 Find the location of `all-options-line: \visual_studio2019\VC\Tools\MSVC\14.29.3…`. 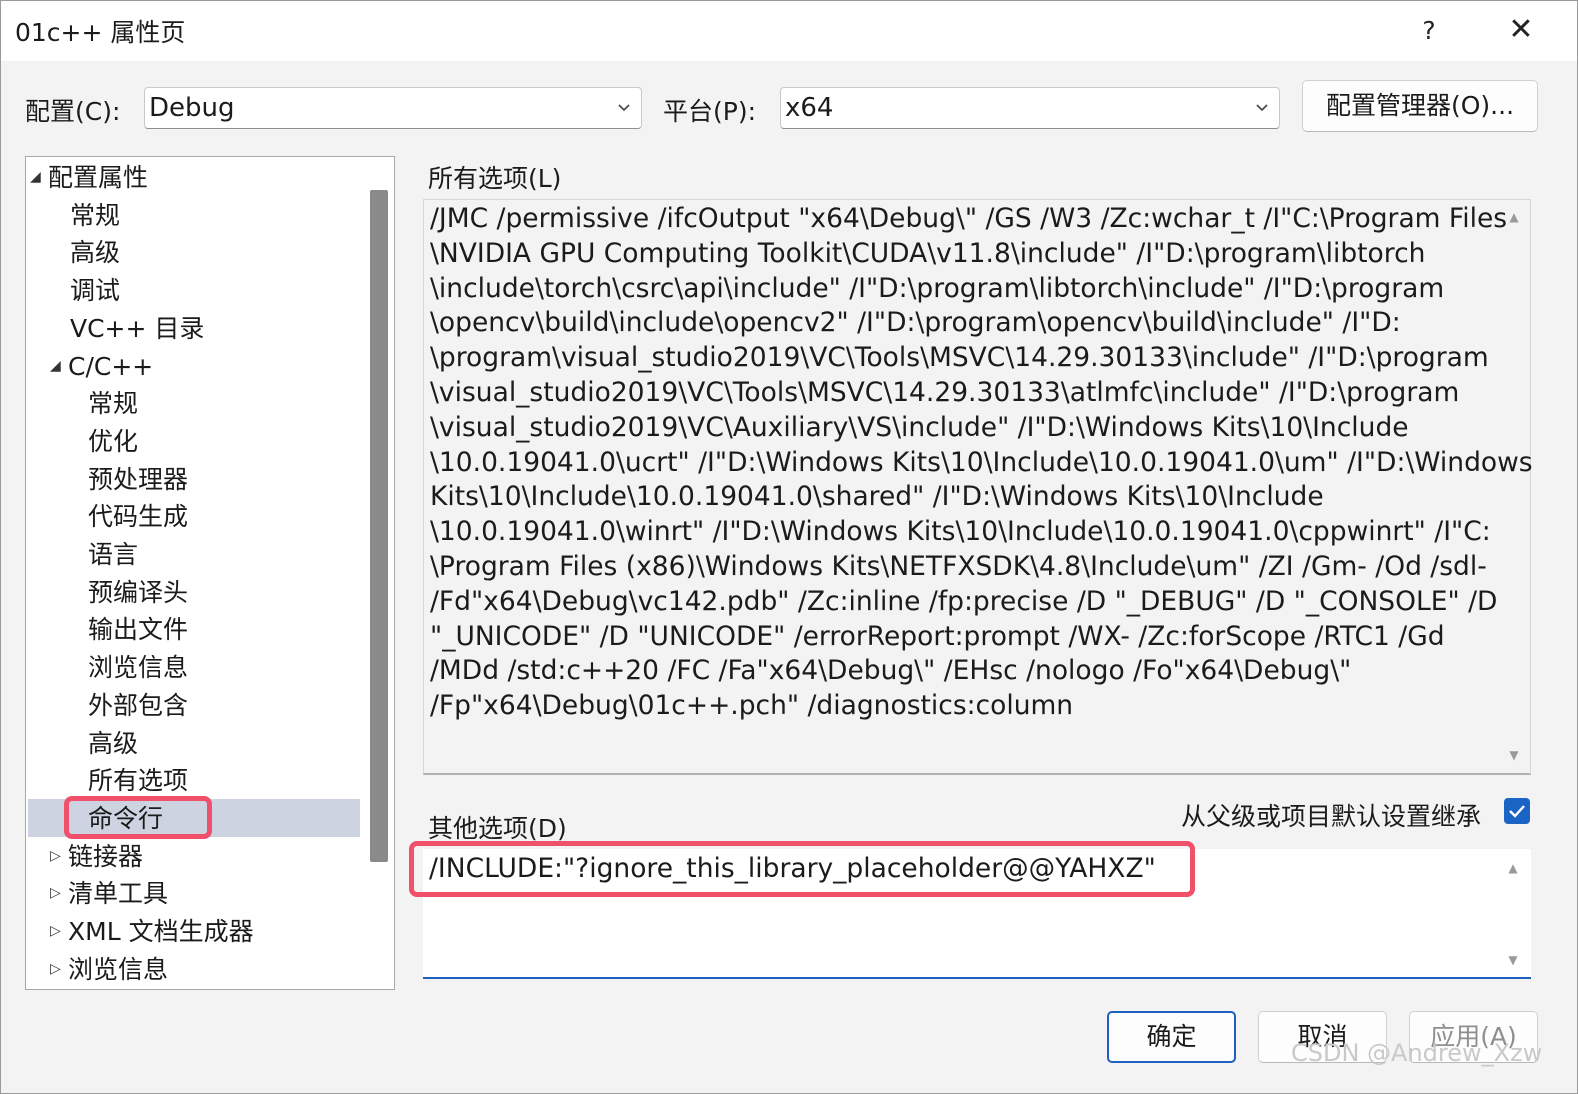

all-options-line: \visual_studio2019\VC\Tools\MSVC\14.29.3… is located at coordinates (945, 392).